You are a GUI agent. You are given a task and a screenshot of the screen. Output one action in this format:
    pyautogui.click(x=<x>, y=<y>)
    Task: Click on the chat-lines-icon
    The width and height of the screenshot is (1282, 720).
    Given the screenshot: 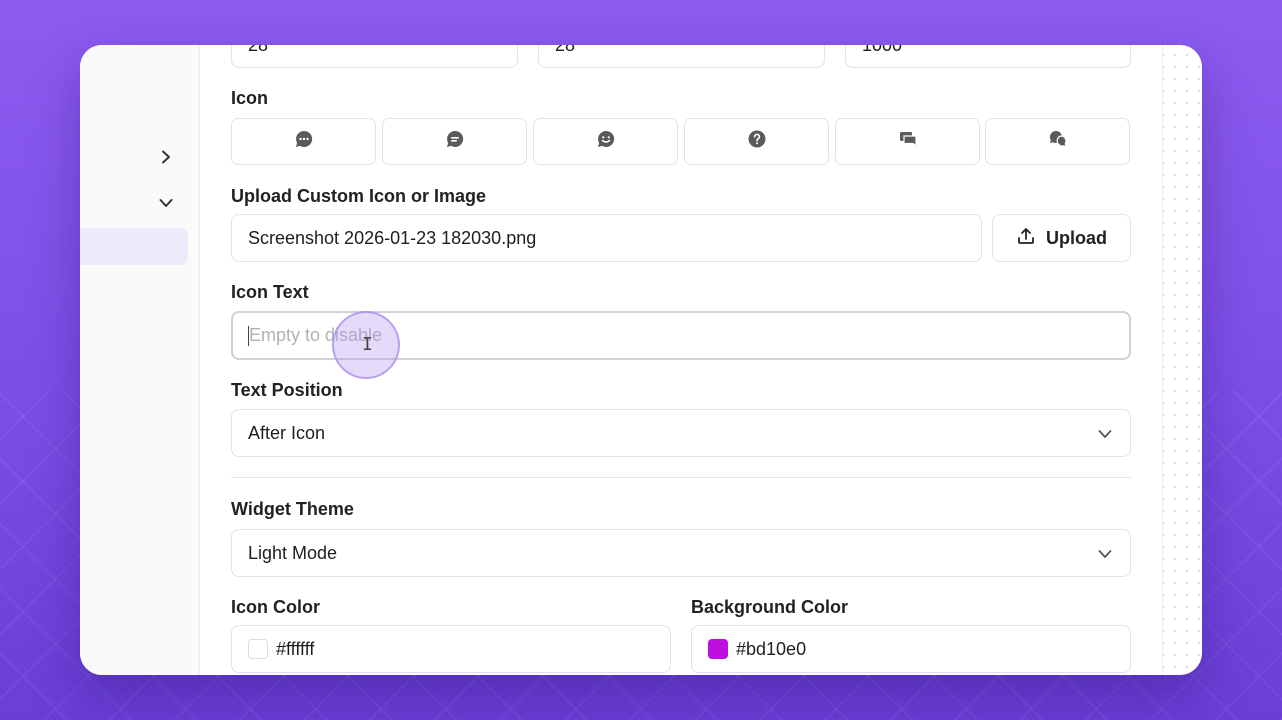 What is the action you would take?
    pyautogui.click(x=455, y=141)
    